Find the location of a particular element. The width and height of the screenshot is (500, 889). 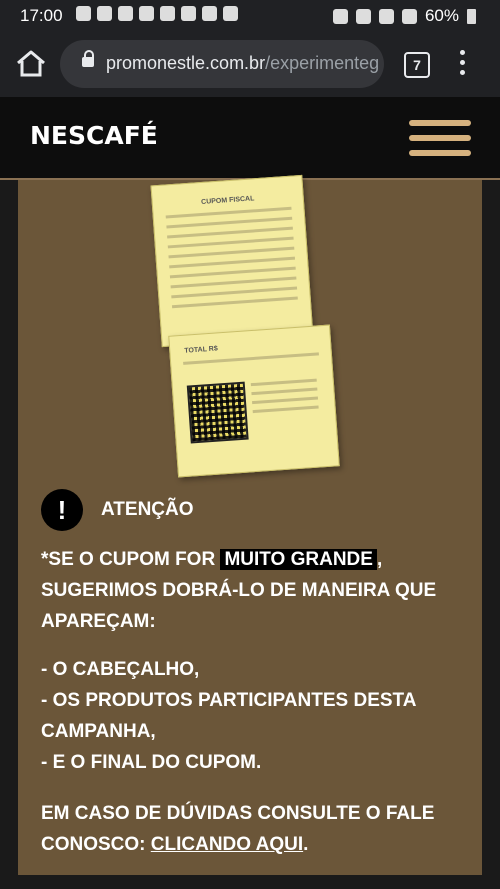

lock-icon is located at coordinates (88, 58).